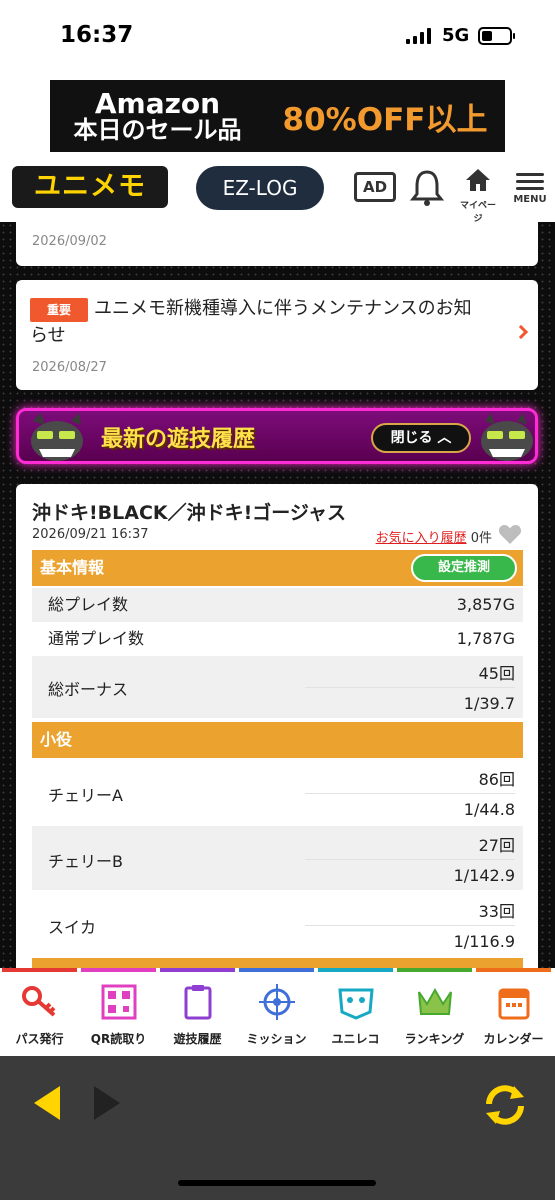 Image resolution: width=555 pixels, height=1200 pixels. I want to click on forward-arrow-icon, so click(107, 1103).